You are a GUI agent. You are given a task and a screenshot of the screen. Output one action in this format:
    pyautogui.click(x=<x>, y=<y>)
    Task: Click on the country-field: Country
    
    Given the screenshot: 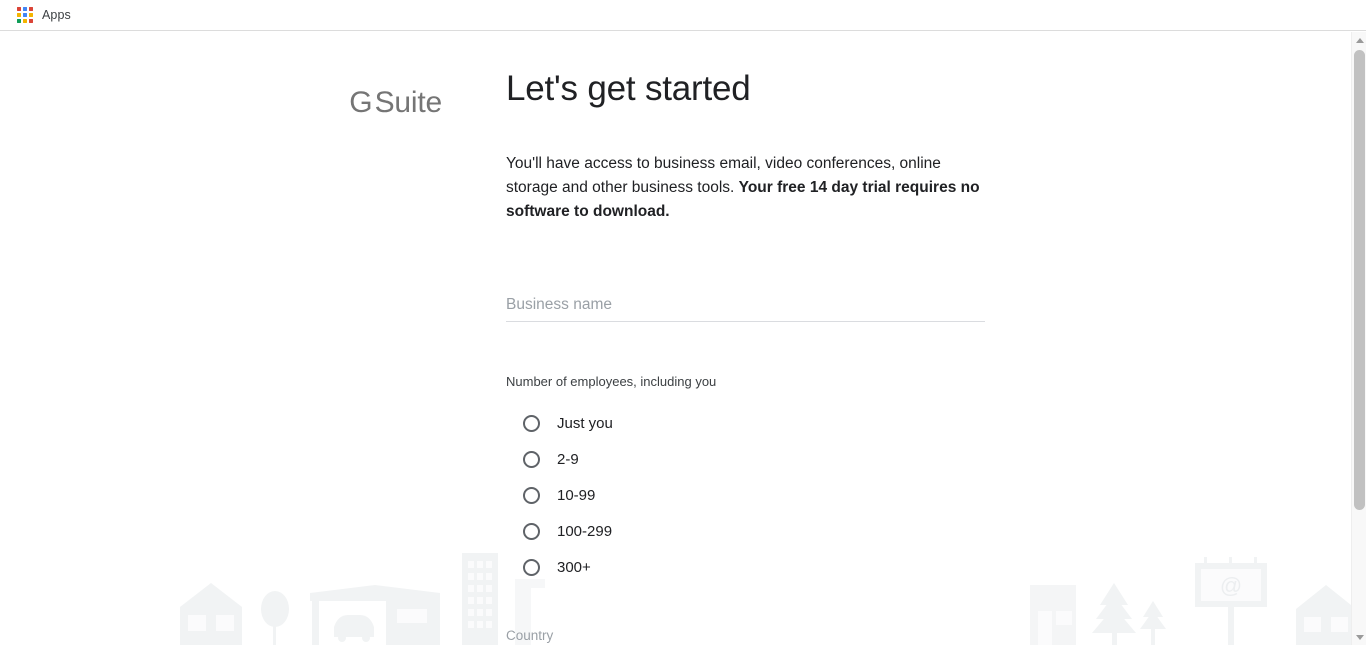 What is the action you would take?
    pyautogui.click(x=745, y=636)
    